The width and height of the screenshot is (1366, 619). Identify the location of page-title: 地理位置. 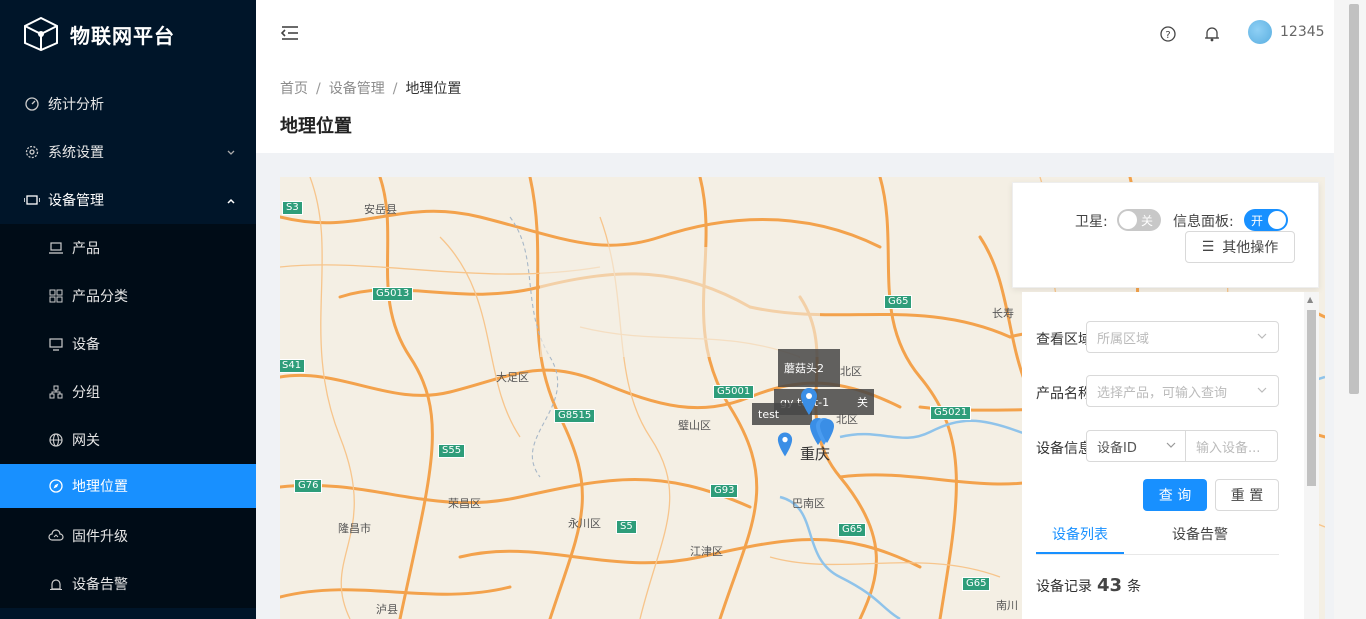
(316, 126).